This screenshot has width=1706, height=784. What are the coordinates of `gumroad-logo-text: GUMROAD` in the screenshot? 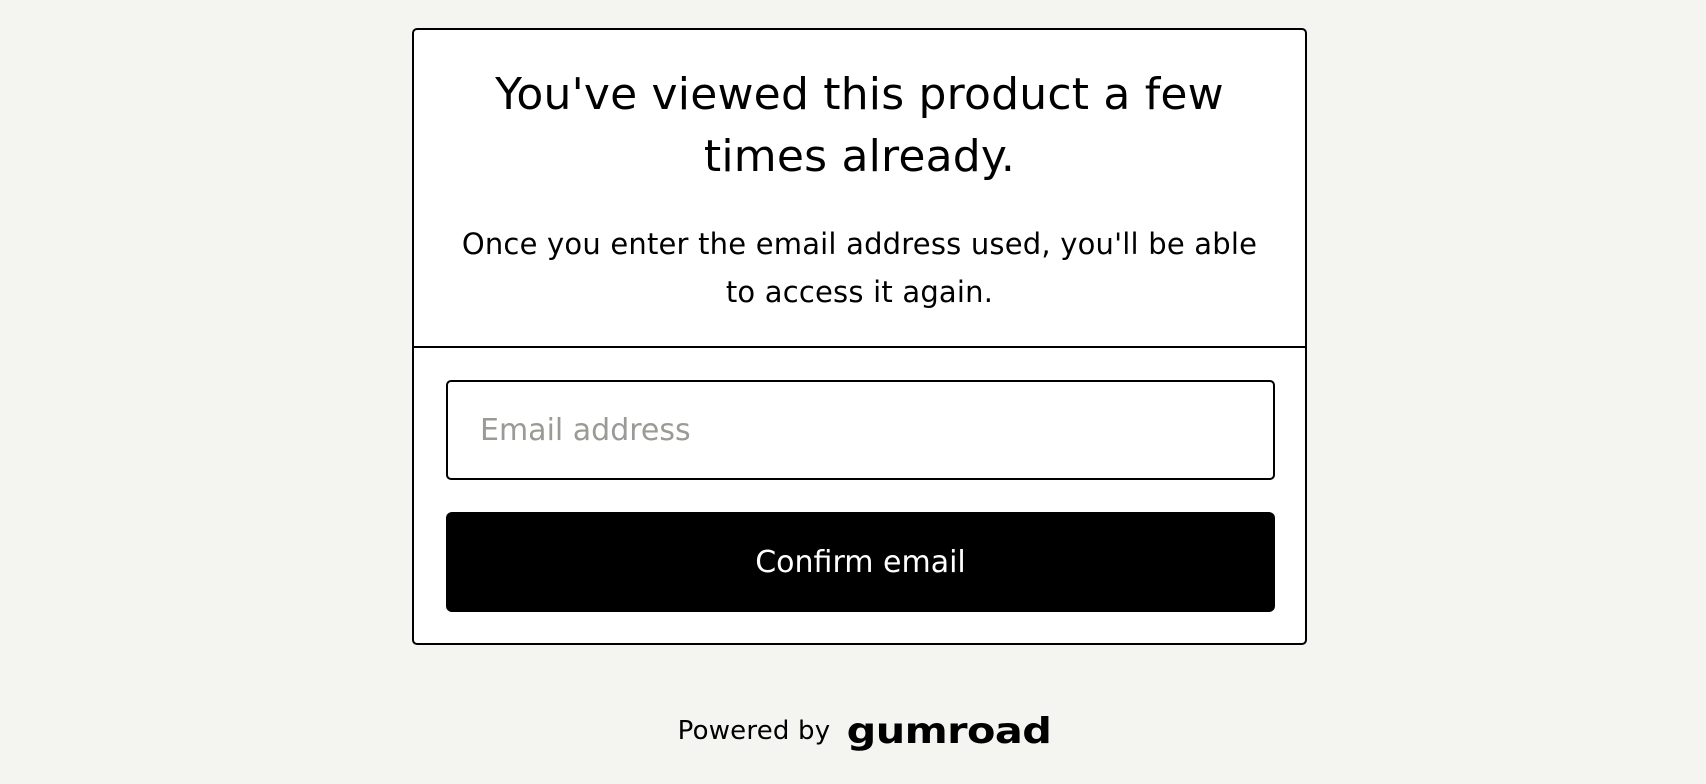 It's located at (949, 731).